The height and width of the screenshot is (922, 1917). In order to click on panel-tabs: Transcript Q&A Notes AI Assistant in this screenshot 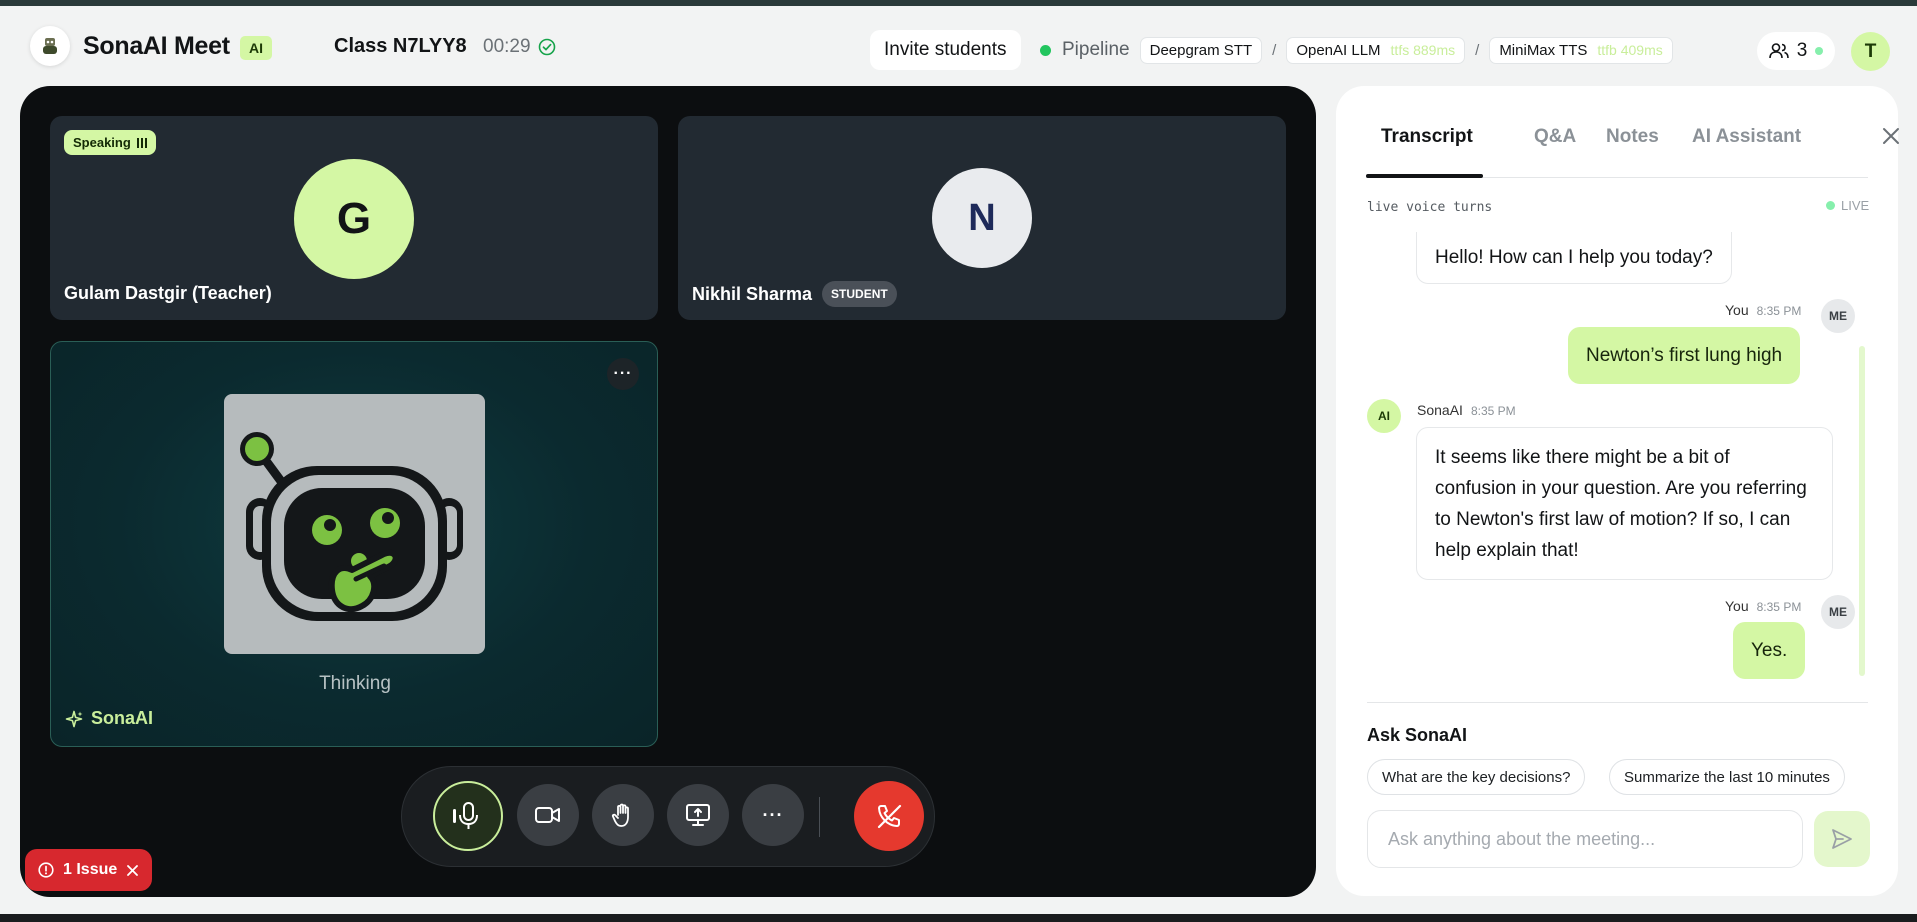, I will do `click(1632, 132)`.